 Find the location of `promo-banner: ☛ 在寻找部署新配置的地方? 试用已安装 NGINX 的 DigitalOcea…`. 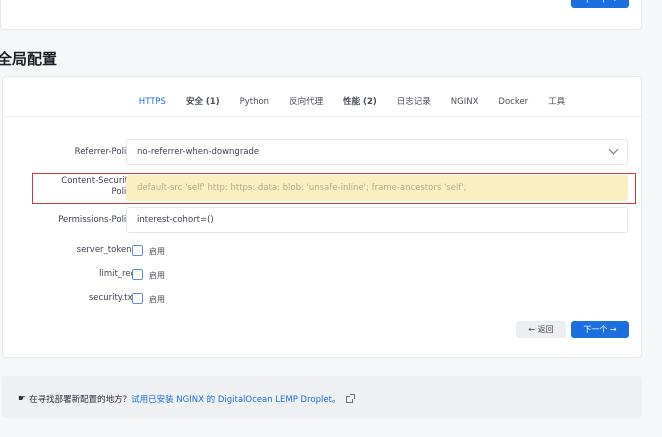

promo-banner: ☛ 在寻找部署新配置的地方? 试用已安装 NGINX 的 DigitalOcea… is located at coordinates (322, 397).